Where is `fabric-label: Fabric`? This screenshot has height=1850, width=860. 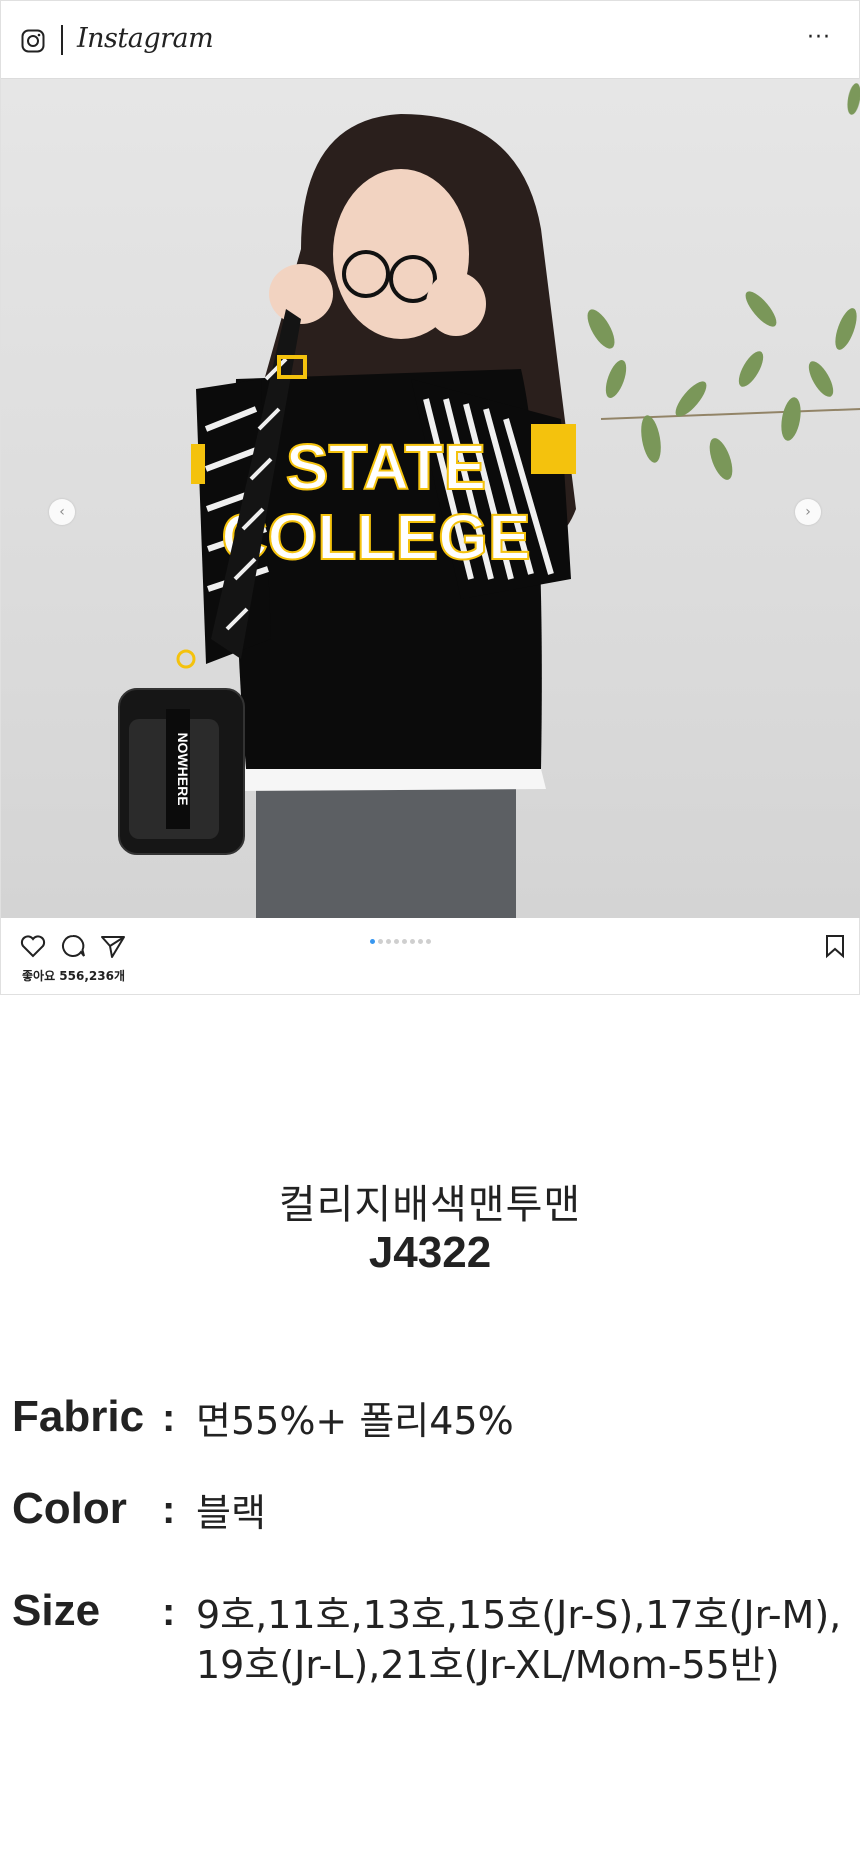
fabric-label: Fabric is located at coordinates (78, 1416).